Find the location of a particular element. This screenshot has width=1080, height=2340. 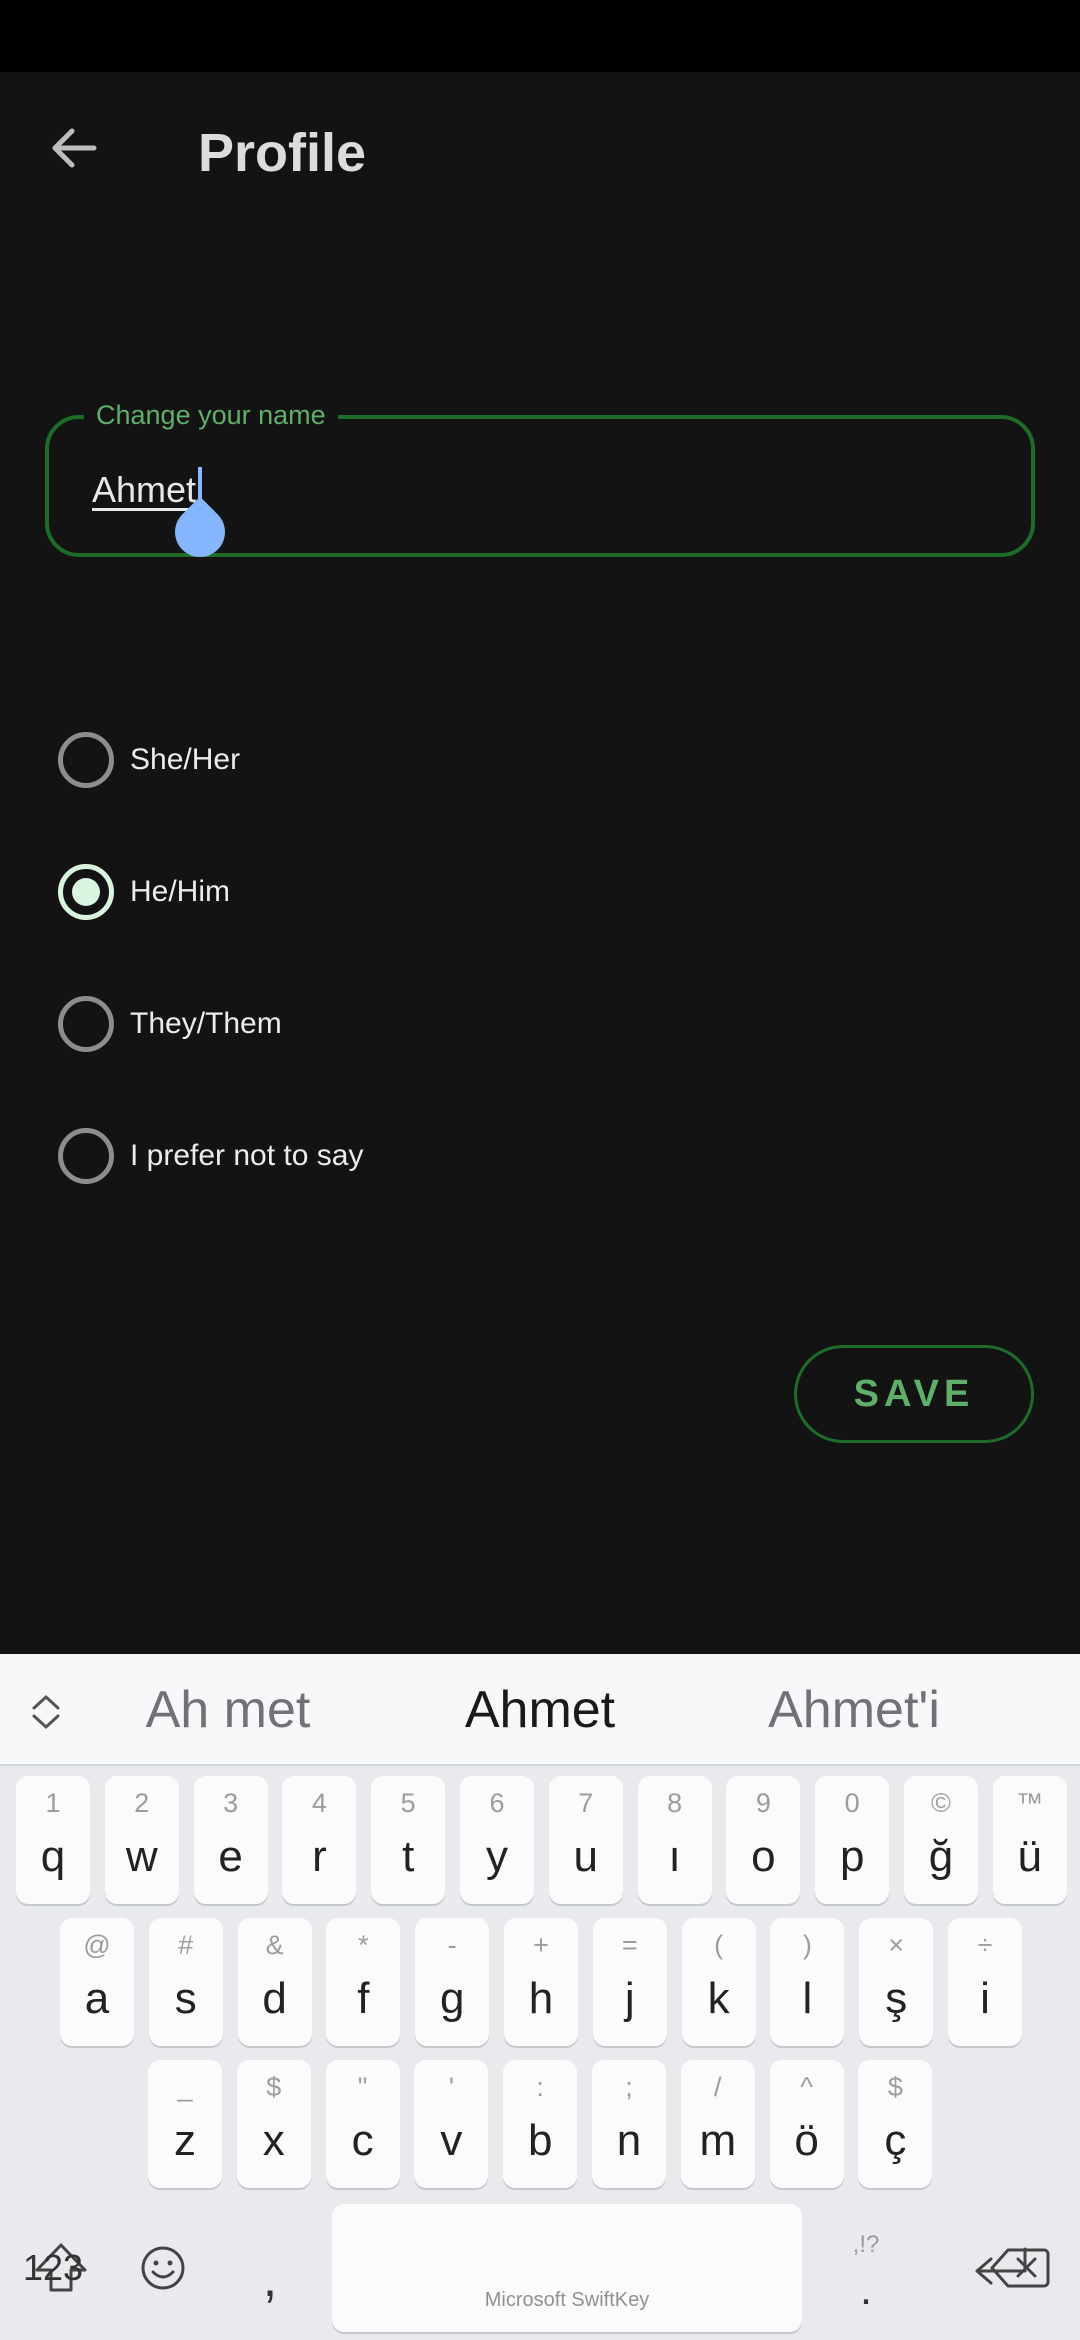

key-u: 7u is located at coordinates (585, 1840).